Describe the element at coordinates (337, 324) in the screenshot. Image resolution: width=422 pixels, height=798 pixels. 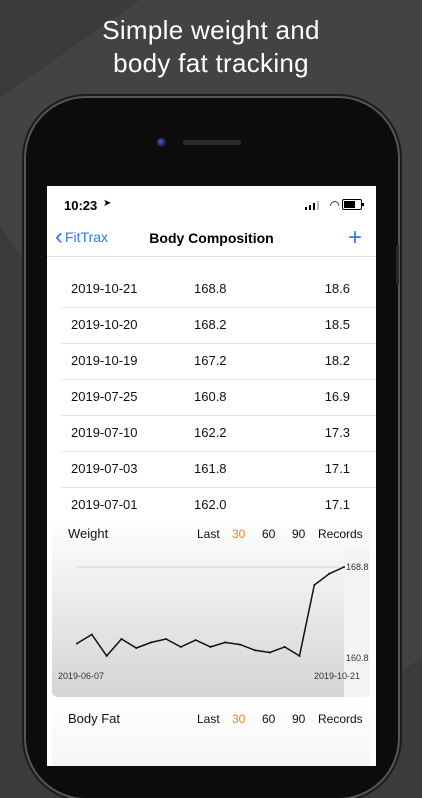
I see `row-body-fat: 18.5` at that location.